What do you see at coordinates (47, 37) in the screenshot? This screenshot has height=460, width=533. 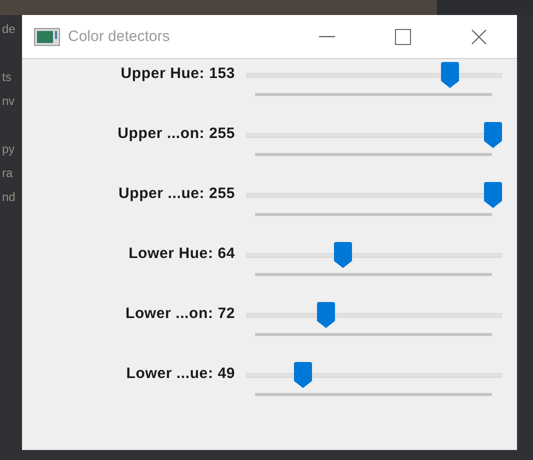 I see `app-icon` at bounding box center [47, 37].